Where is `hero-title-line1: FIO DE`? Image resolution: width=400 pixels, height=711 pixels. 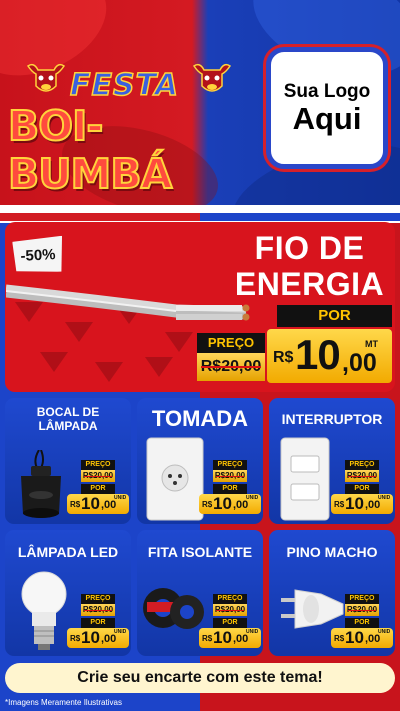 hero-title-line1: FIO DE is located at coordinates (309, 248).